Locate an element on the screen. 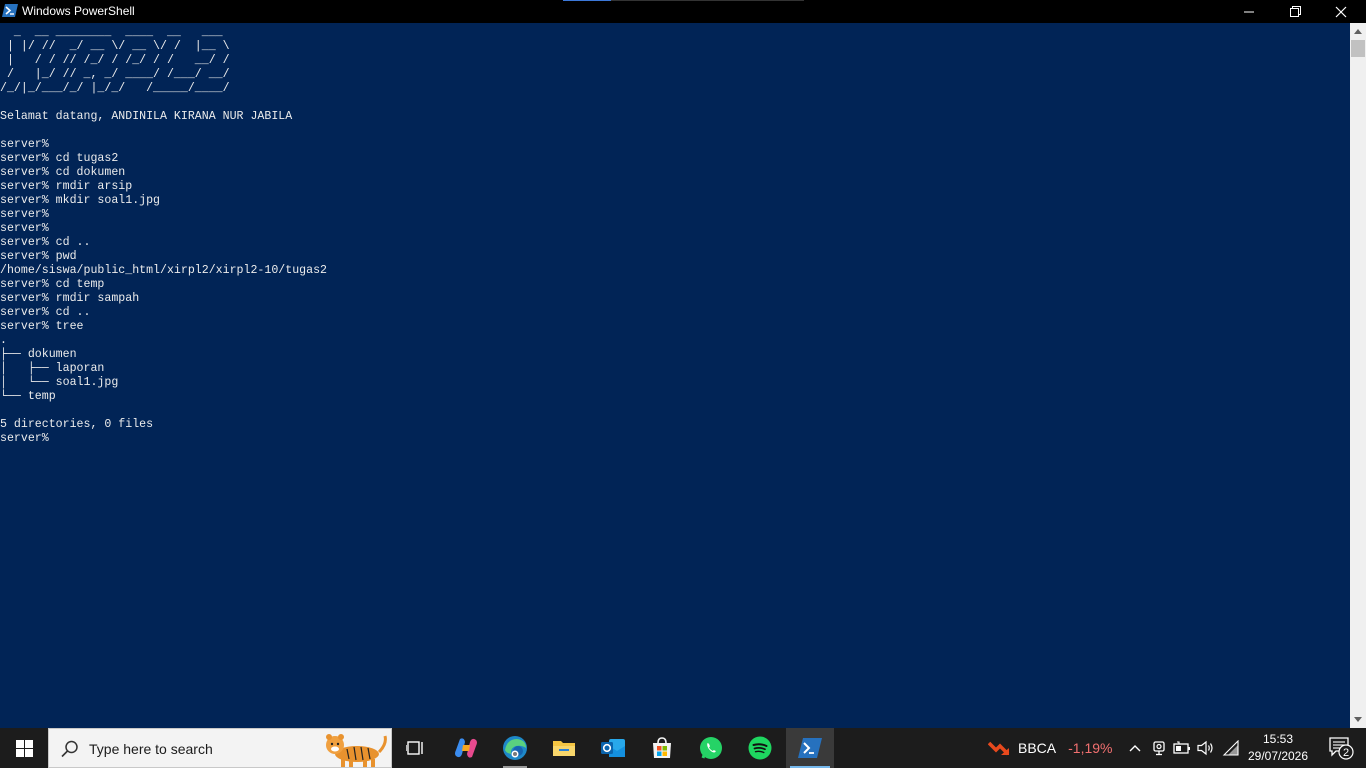  title-divider-line is located at coordinates (707, 0).